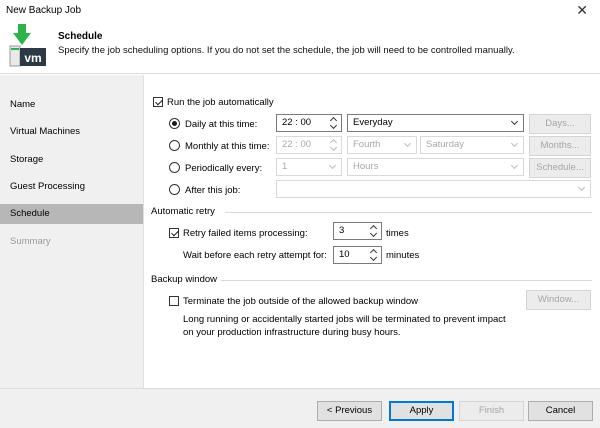  I want to click on monthly-time-stepper: 22 : 00, so click(309, 145).